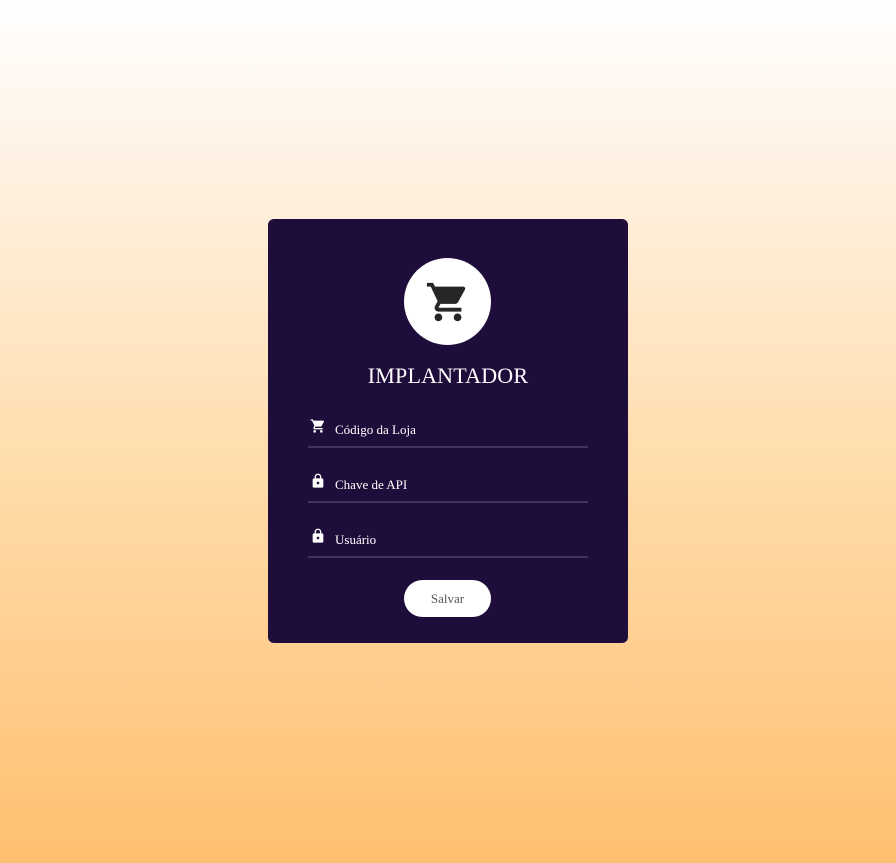 This screenshot has height=863, width=896. I want to click on username-input, so click(458, 540).